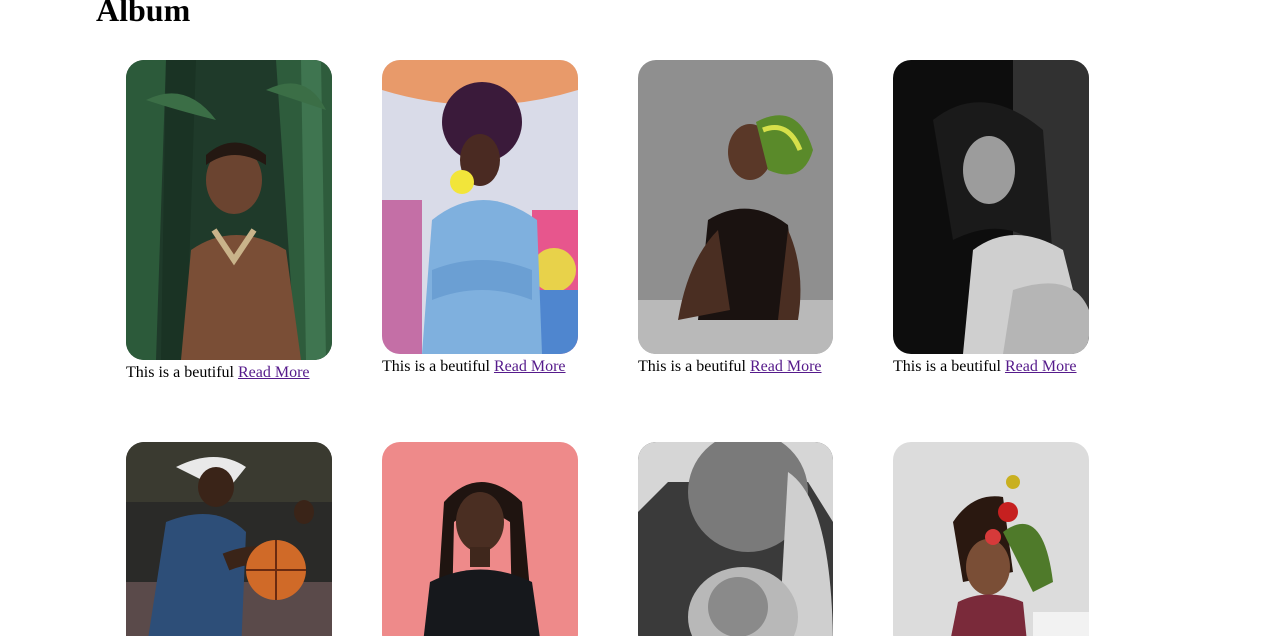  Describe the element at coordinates (229, 210) in the screenshot. I see `man-in-jungle-photo` at that location.